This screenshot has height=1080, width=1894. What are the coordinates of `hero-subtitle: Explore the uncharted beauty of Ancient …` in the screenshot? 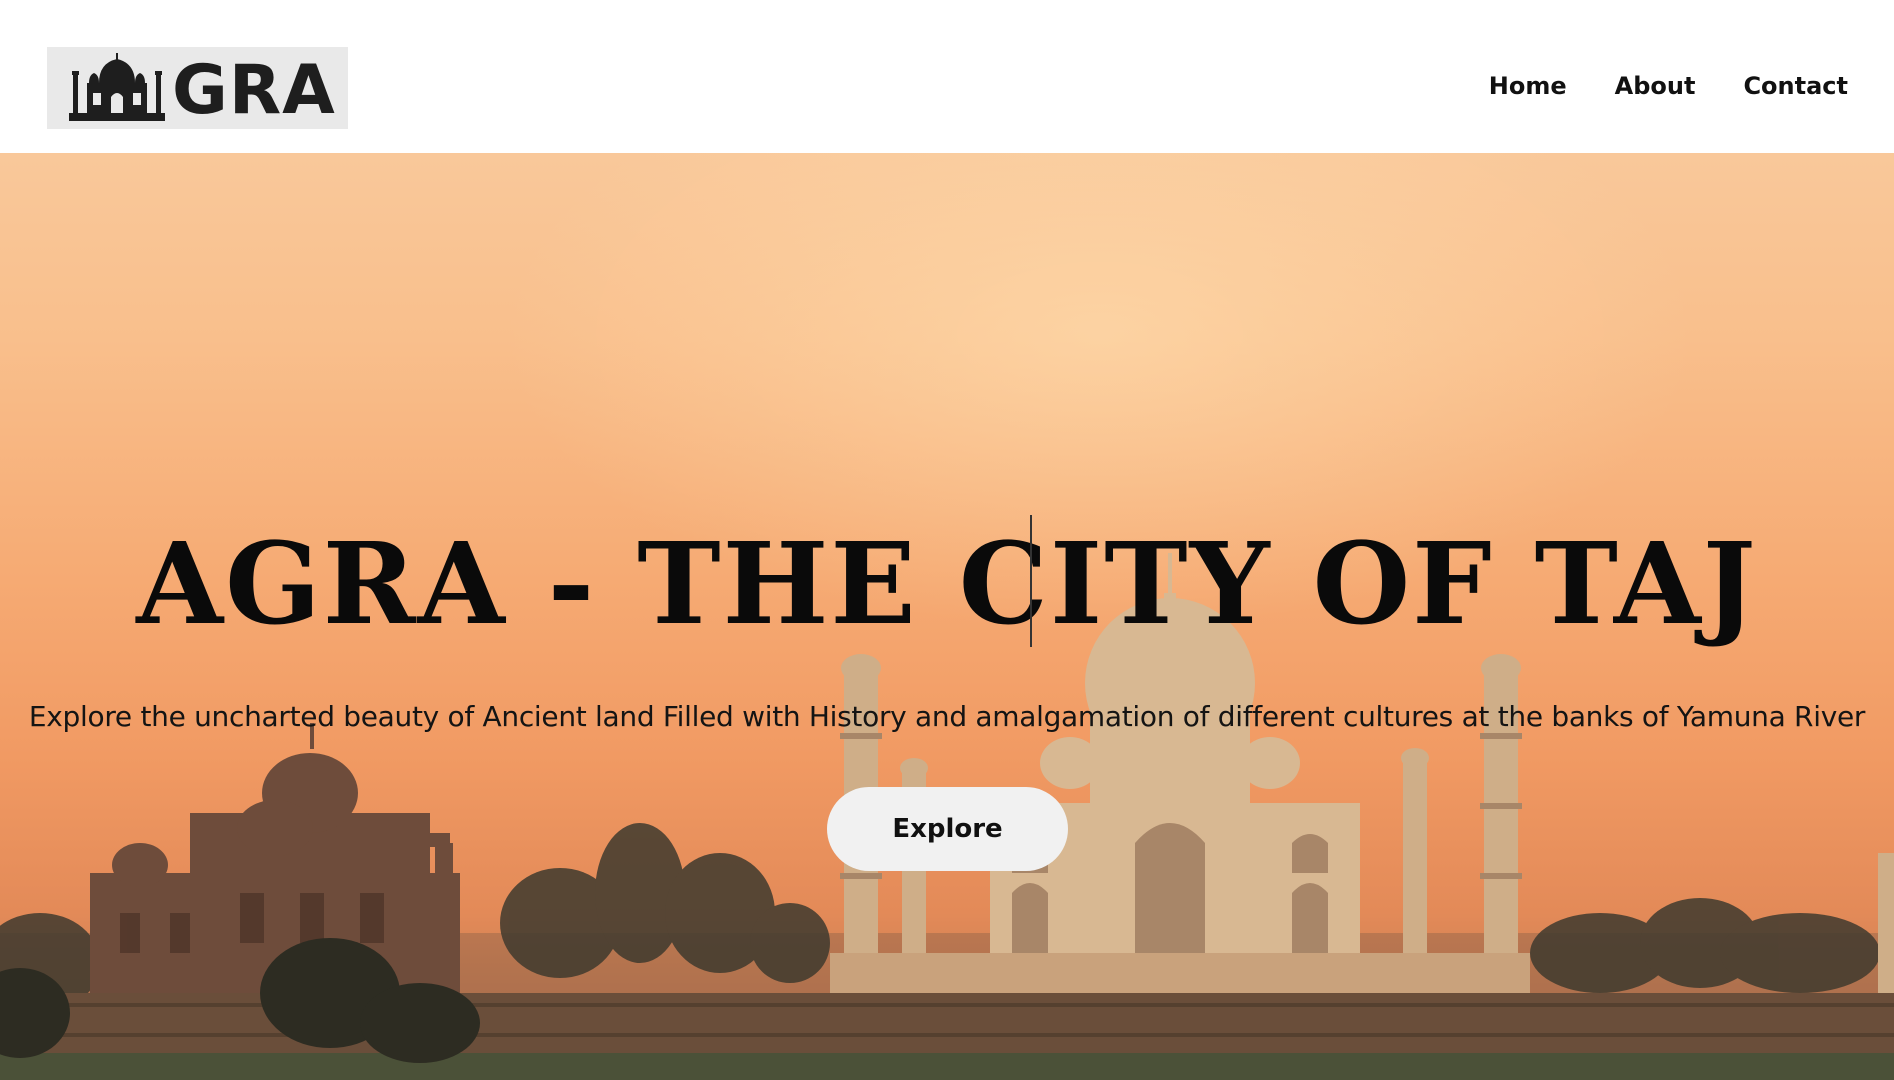 It's located at (947, 716).